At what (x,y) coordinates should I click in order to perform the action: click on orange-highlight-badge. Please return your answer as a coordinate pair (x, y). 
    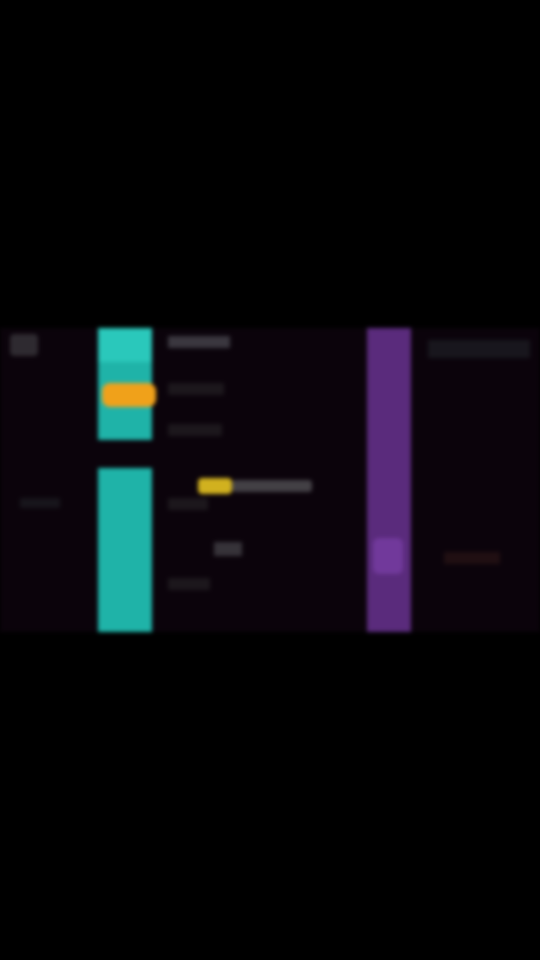
    Looking at the image, I should click on (129, 395).